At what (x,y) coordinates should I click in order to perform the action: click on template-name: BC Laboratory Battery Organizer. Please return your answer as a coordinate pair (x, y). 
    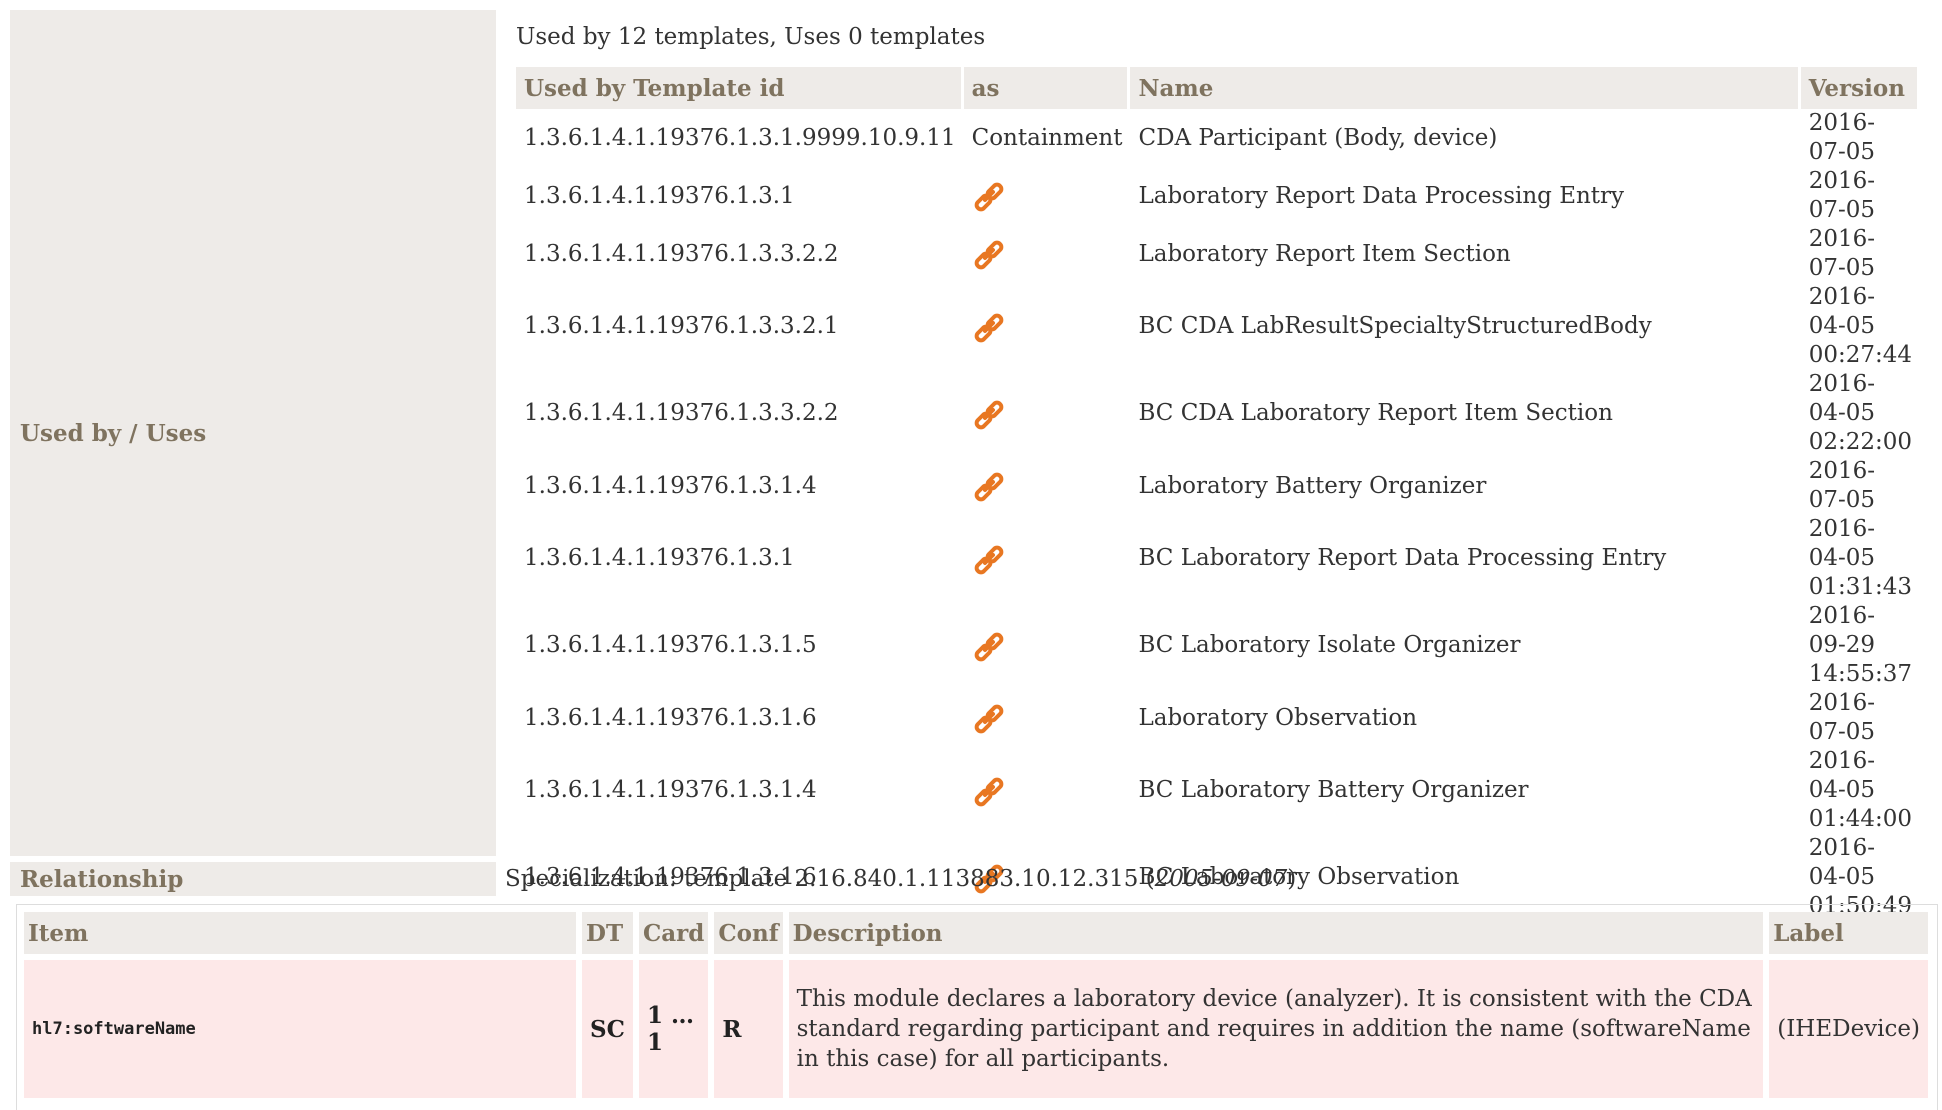
    Looking at the image, I should click on (1465, 790).